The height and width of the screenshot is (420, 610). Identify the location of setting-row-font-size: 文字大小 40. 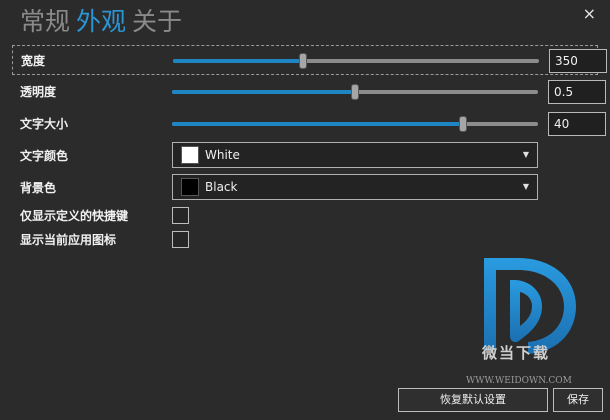
(309, 124).